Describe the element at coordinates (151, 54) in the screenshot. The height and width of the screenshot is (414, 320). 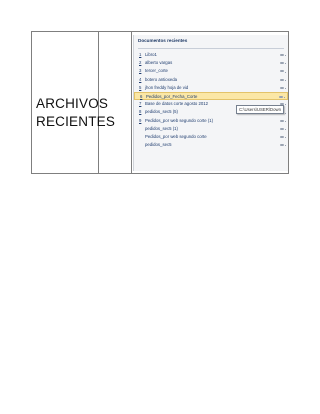
I see `item-filename: Libro1` at that location.